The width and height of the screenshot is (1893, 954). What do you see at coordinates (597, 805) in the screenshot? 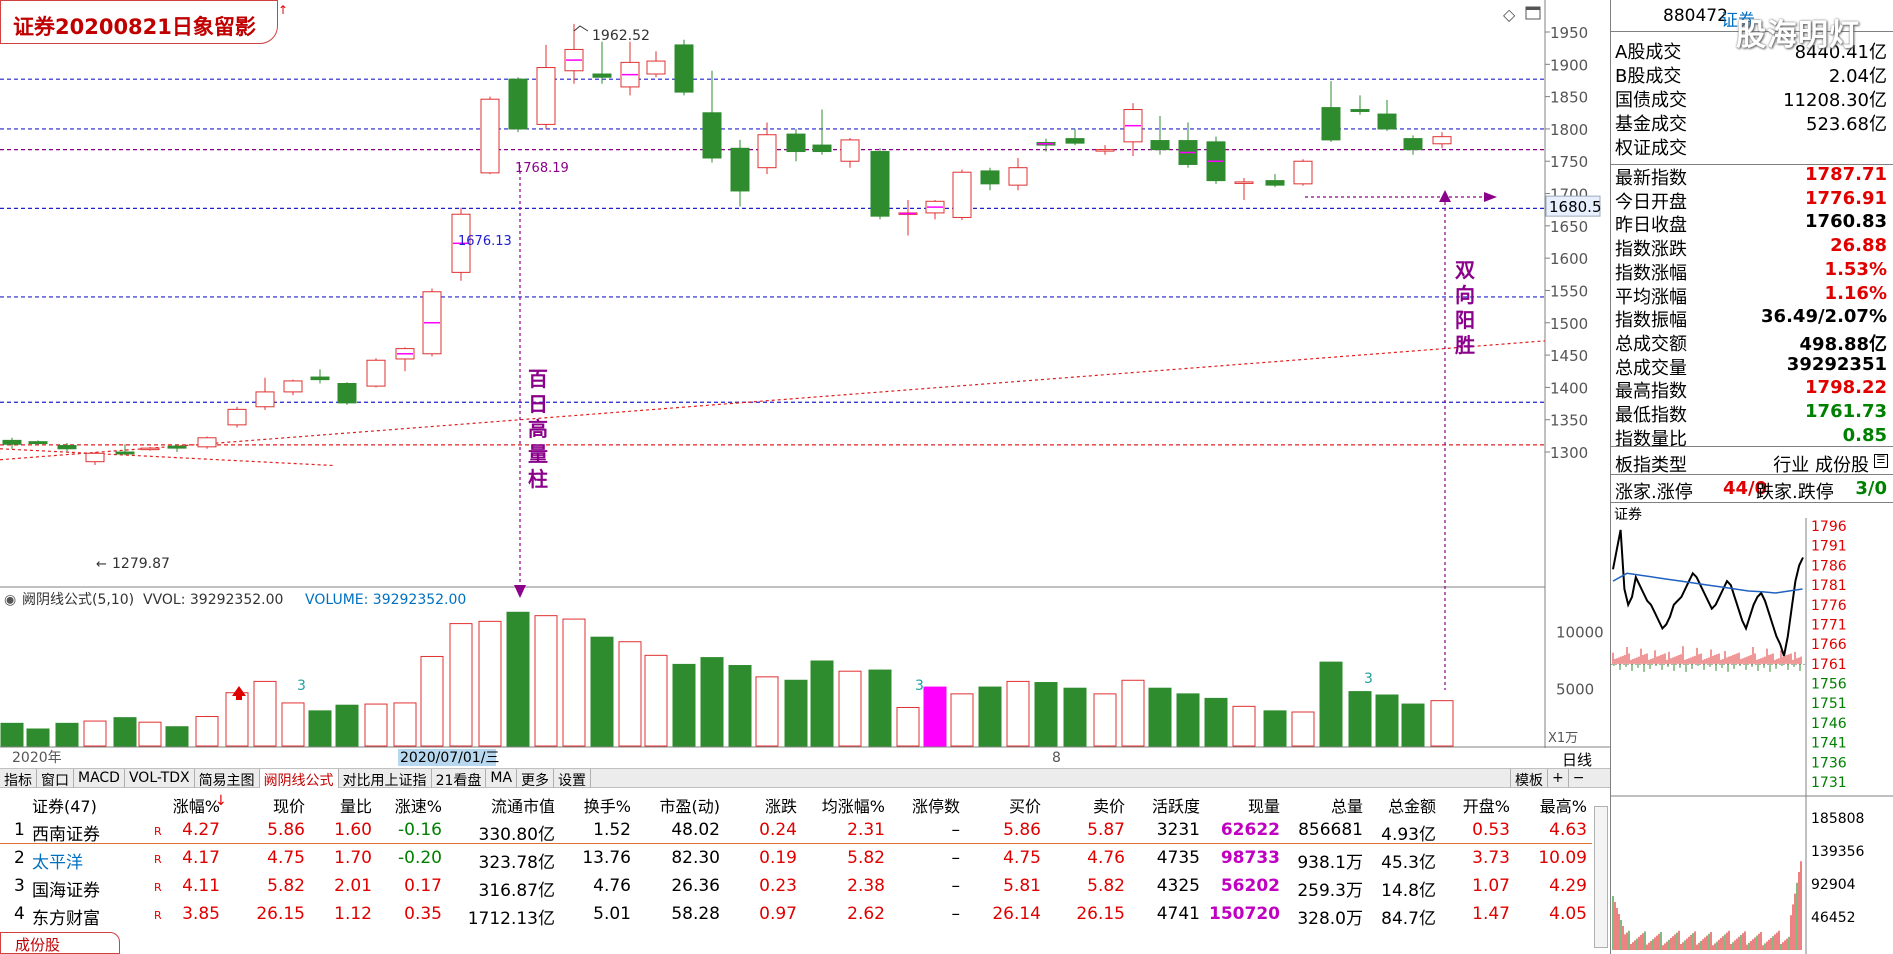
I see `column-header: 换手%` at bounding box center [597, 805].